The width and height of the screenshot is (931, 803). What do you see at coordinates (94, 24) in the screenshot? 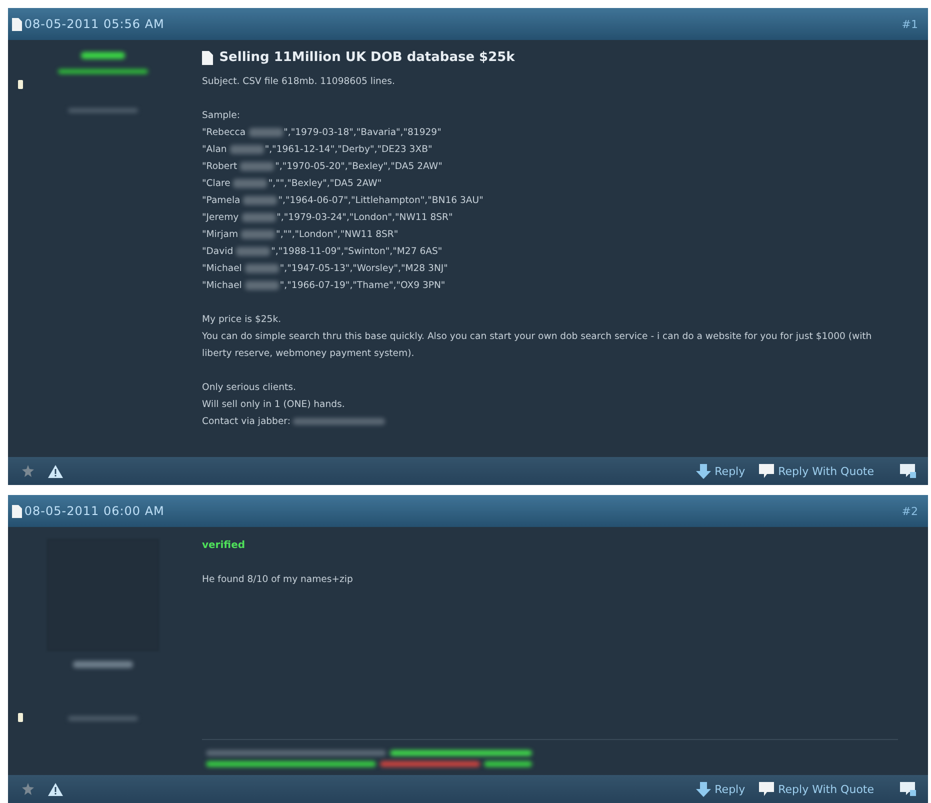
I see `post-date: 08-05-2011 05:56 AM` at bounding box center [94, 24].